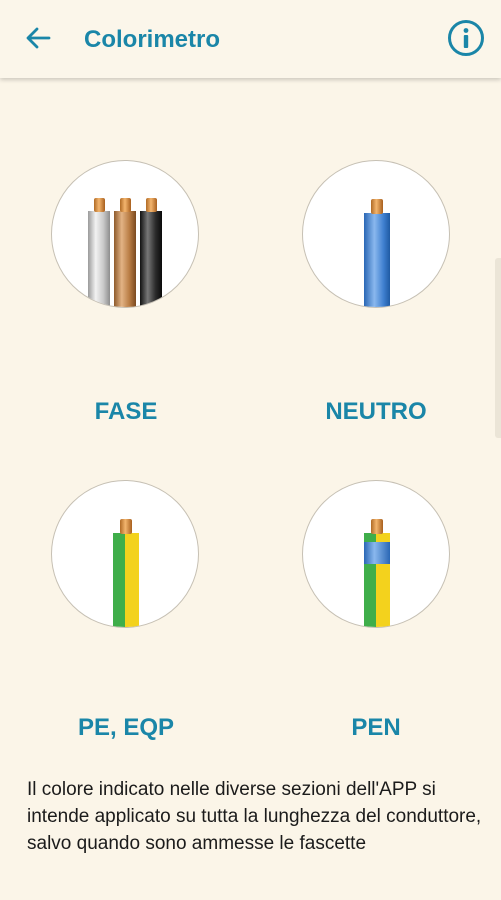 This screenshot has width=501, height=900. Describe the element at coordinates (376, 727) in the screenshot. I see `pen-label: PEN` at that location.